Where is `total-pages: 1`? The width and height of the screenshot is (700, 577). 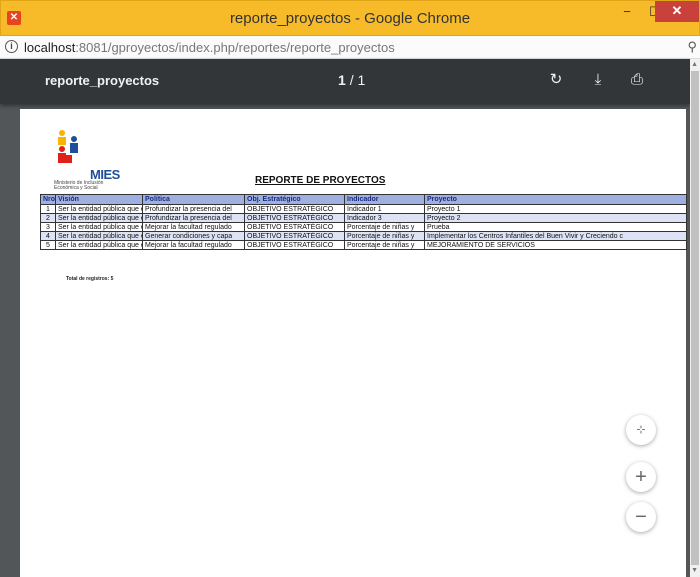
total-pages: 1 is located at coordinates (361, 80).